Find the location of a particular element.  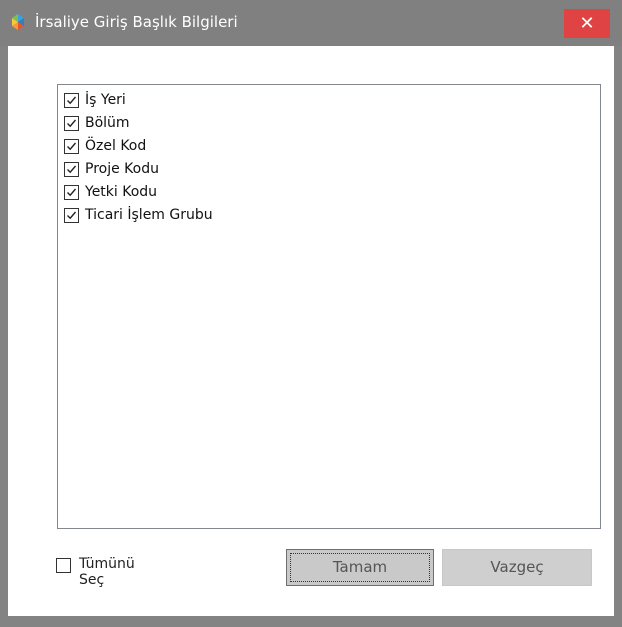

window-title: İrsaliye Giriş Başlık Bilgileri is located at coordinates (136, 22).